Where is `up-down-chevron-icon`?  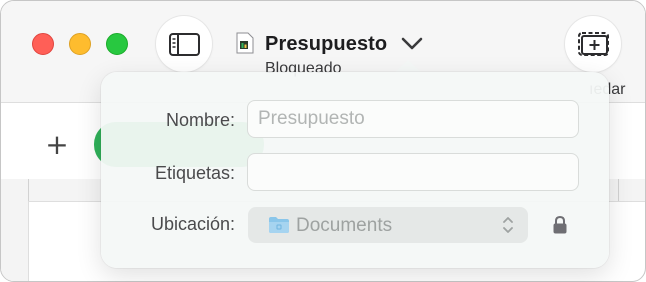
up-down-chevron-icon is located at coordinates (508, 225).